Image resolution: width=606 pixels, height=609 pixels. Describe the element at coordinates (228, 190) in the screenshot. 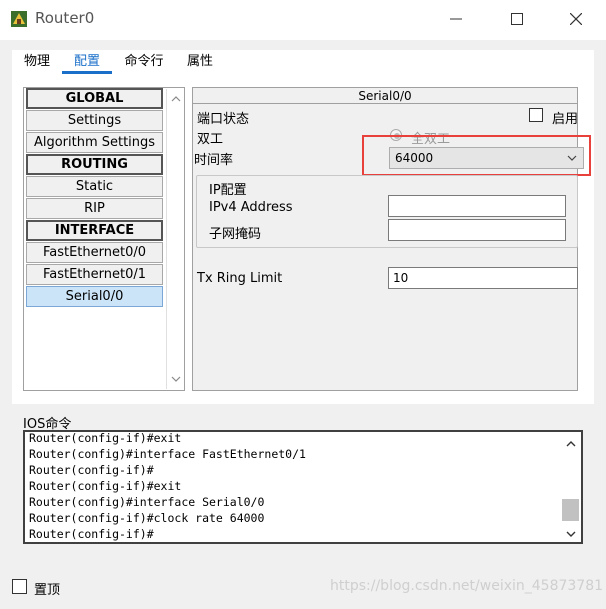

I see `ip-config-title: IP配置` at that location.